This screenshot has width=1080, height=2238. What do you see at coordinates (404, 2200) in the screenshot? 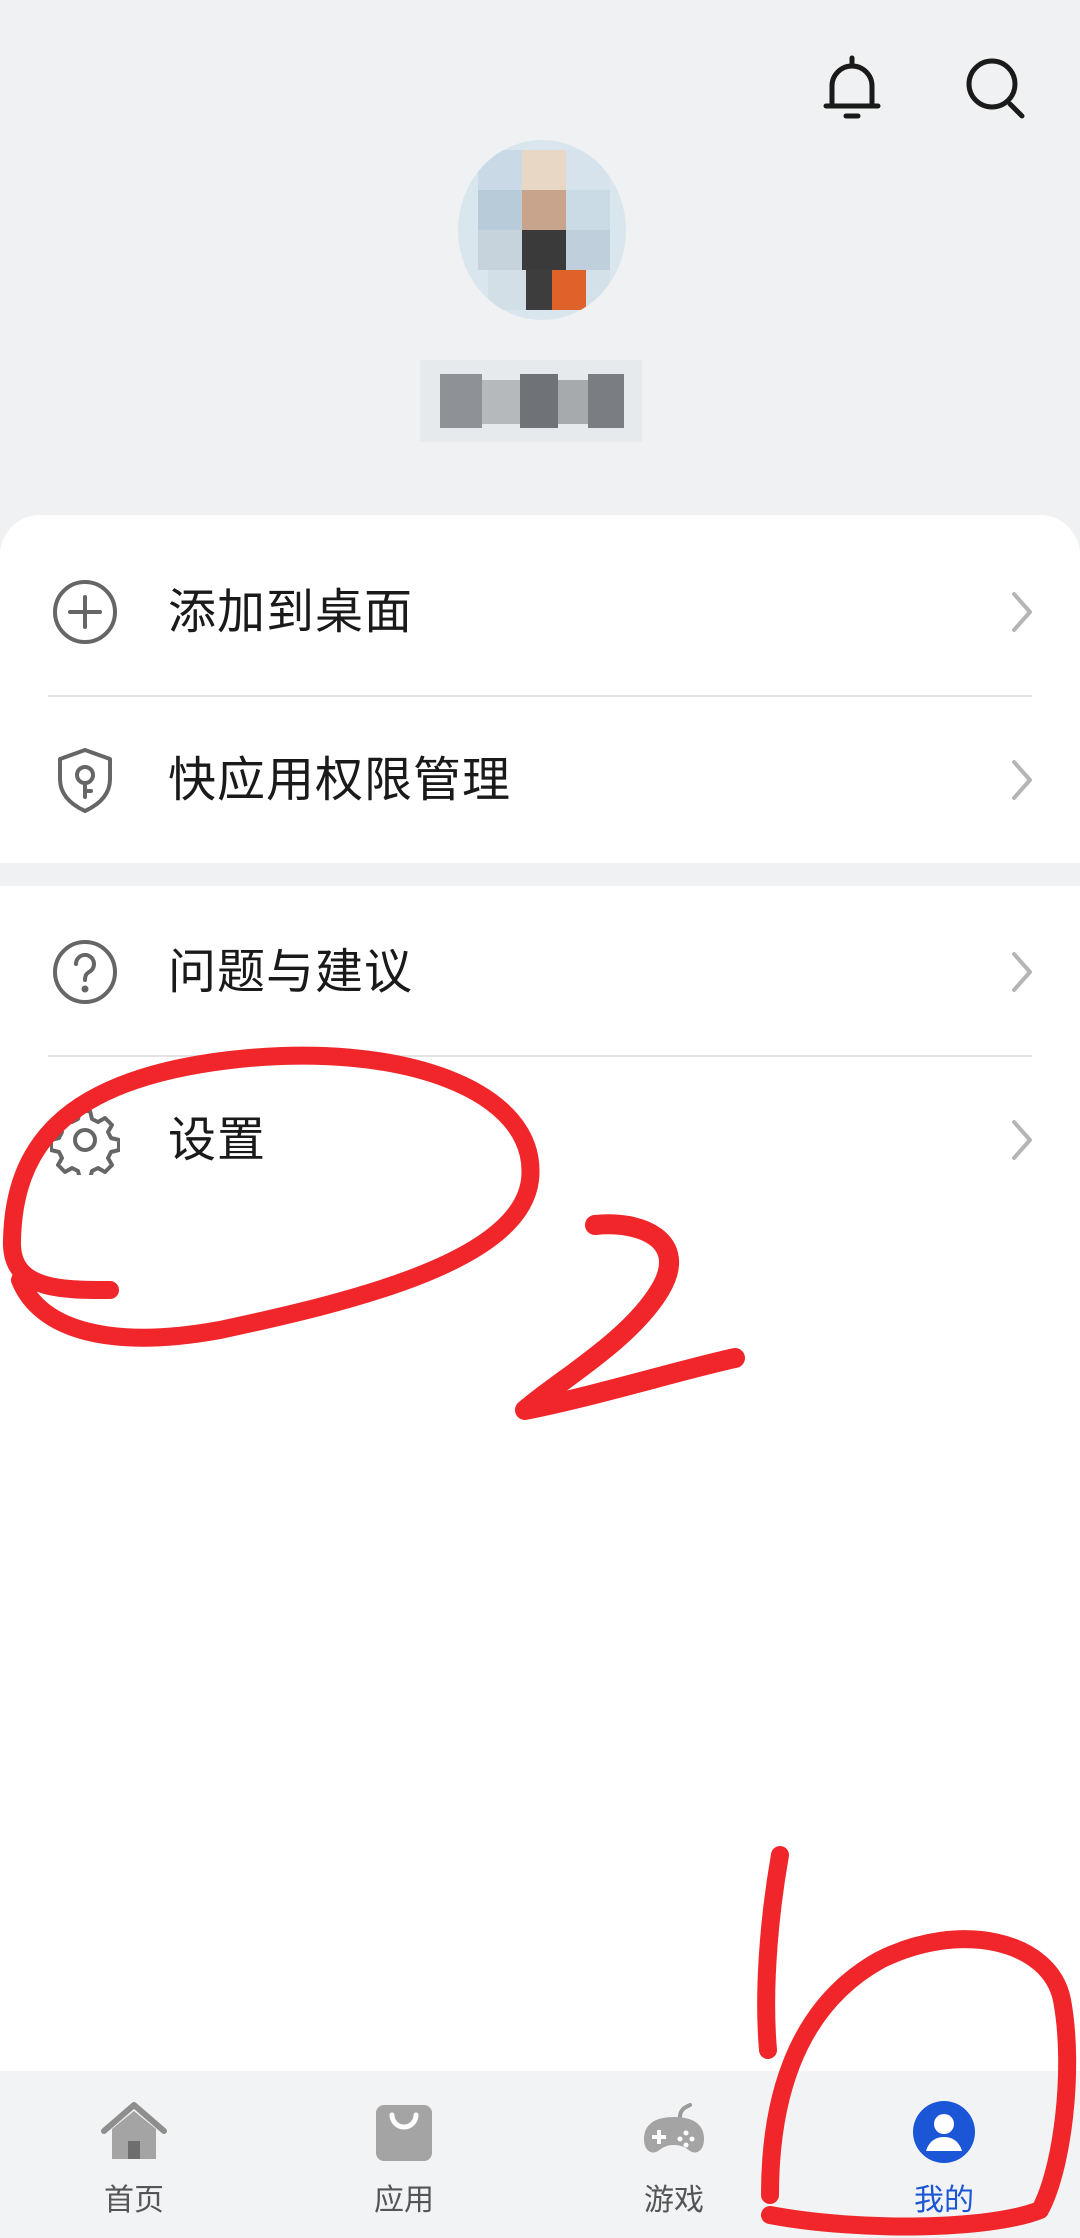
I see `tab-label: 应用` at bounding box center [404, 2200].